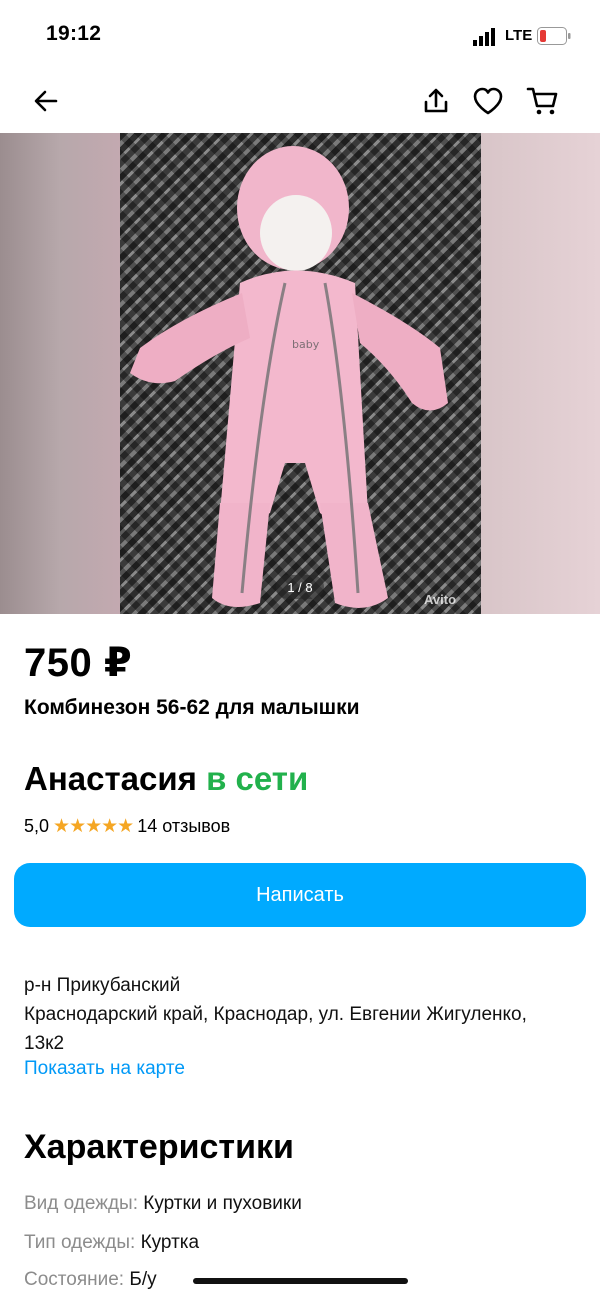 The image size is (600, 1297). Describe the element at coordinates (306, 344) in the screenshot. I see `svg-text: baby` at that location.